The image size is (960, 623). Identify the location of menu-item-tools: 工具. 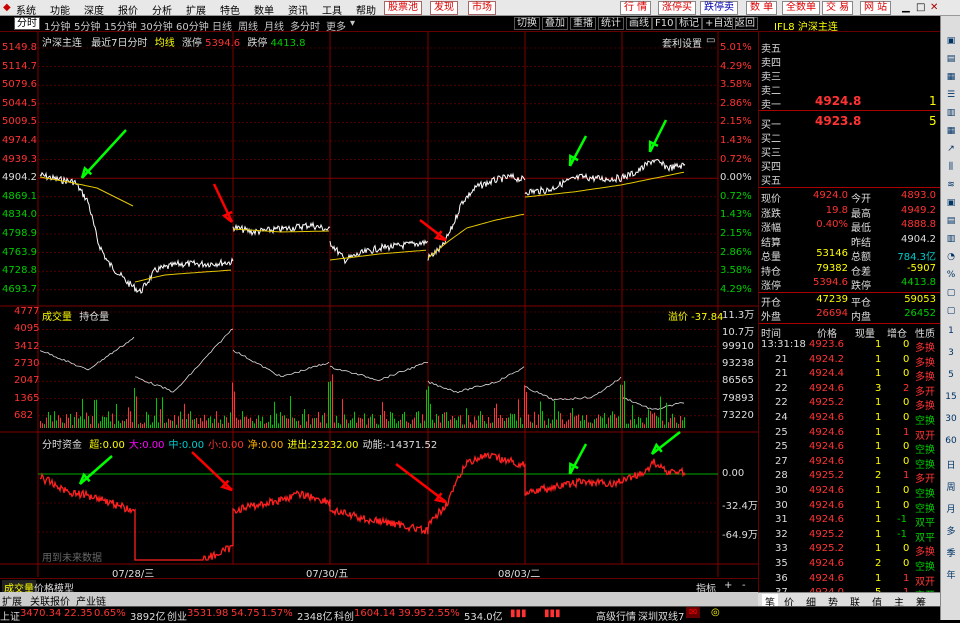
(332, 9).